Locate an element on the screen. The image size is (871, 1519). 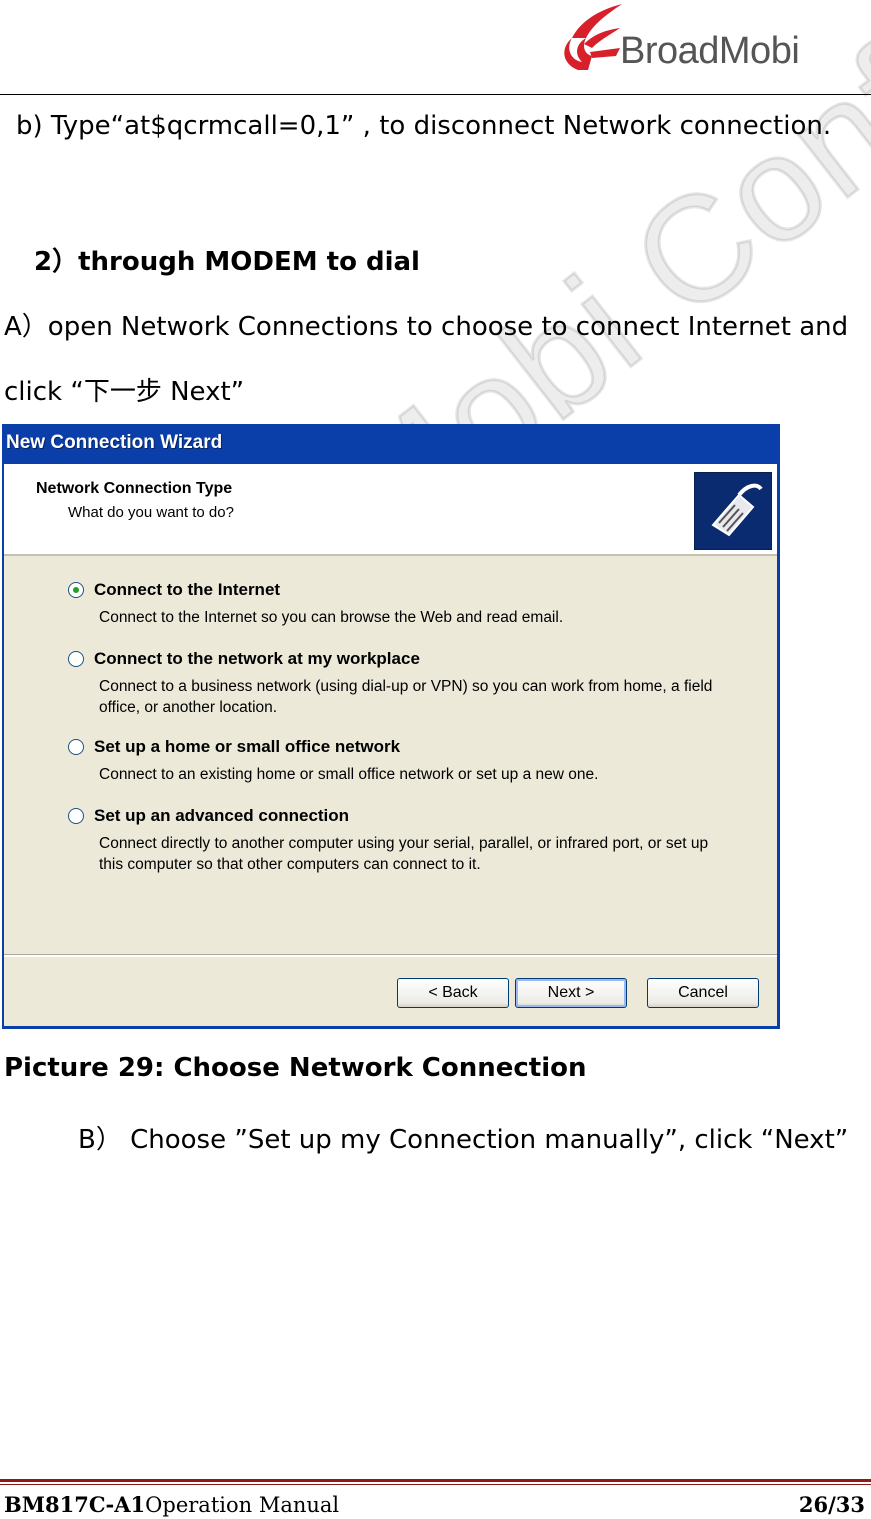
option-label: Set up an advanced connection is located at coordinates (222, 815).